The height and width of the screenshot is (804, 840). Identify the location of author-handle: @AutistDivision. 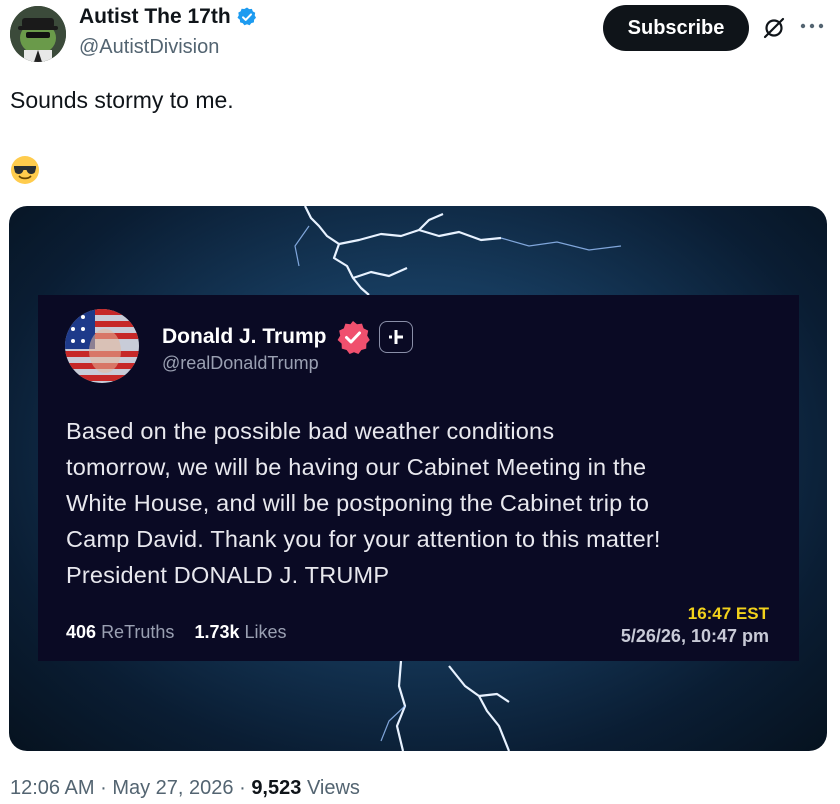
(149, 47).